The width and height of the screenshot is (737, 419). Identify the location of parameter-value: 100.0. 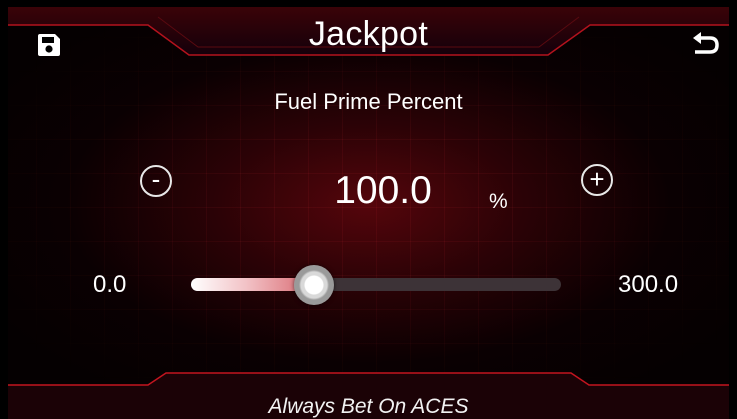
(383, 190).